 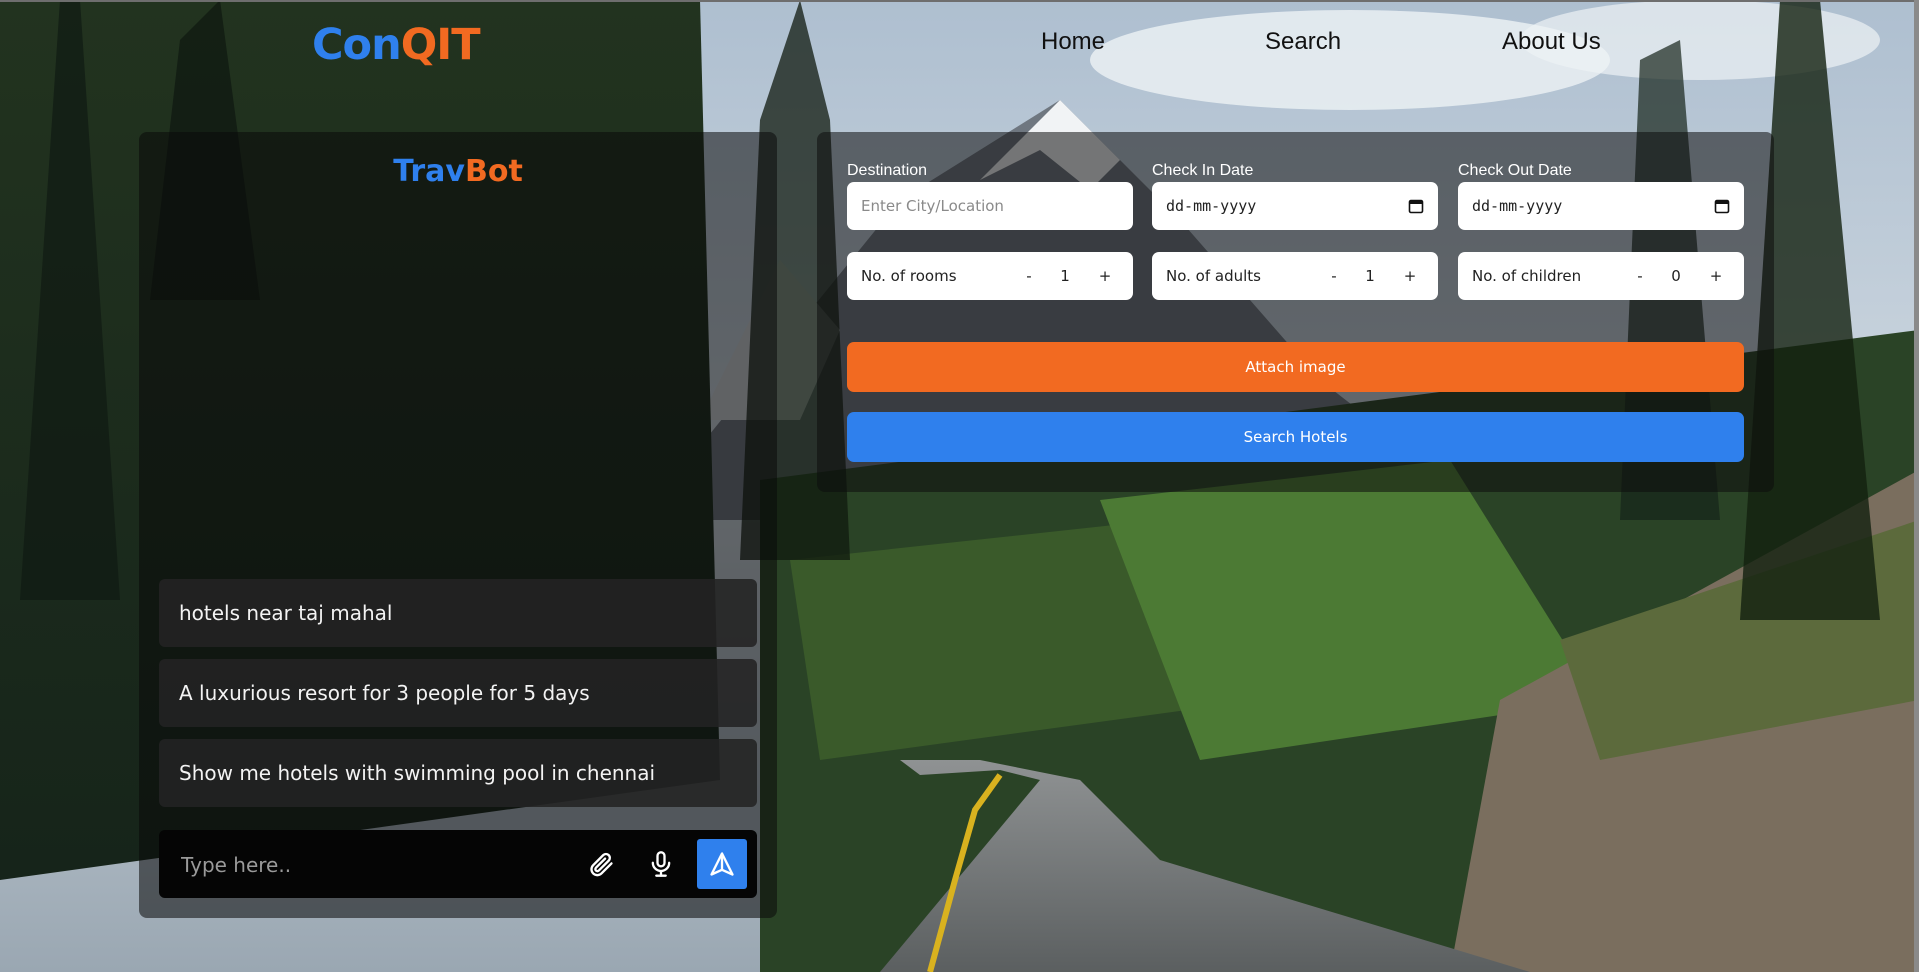 What do you see at coordinates (1203, 170) in the screenshot?
I see `check-in-label: Check In Date` at bounding box center [1203, 170].